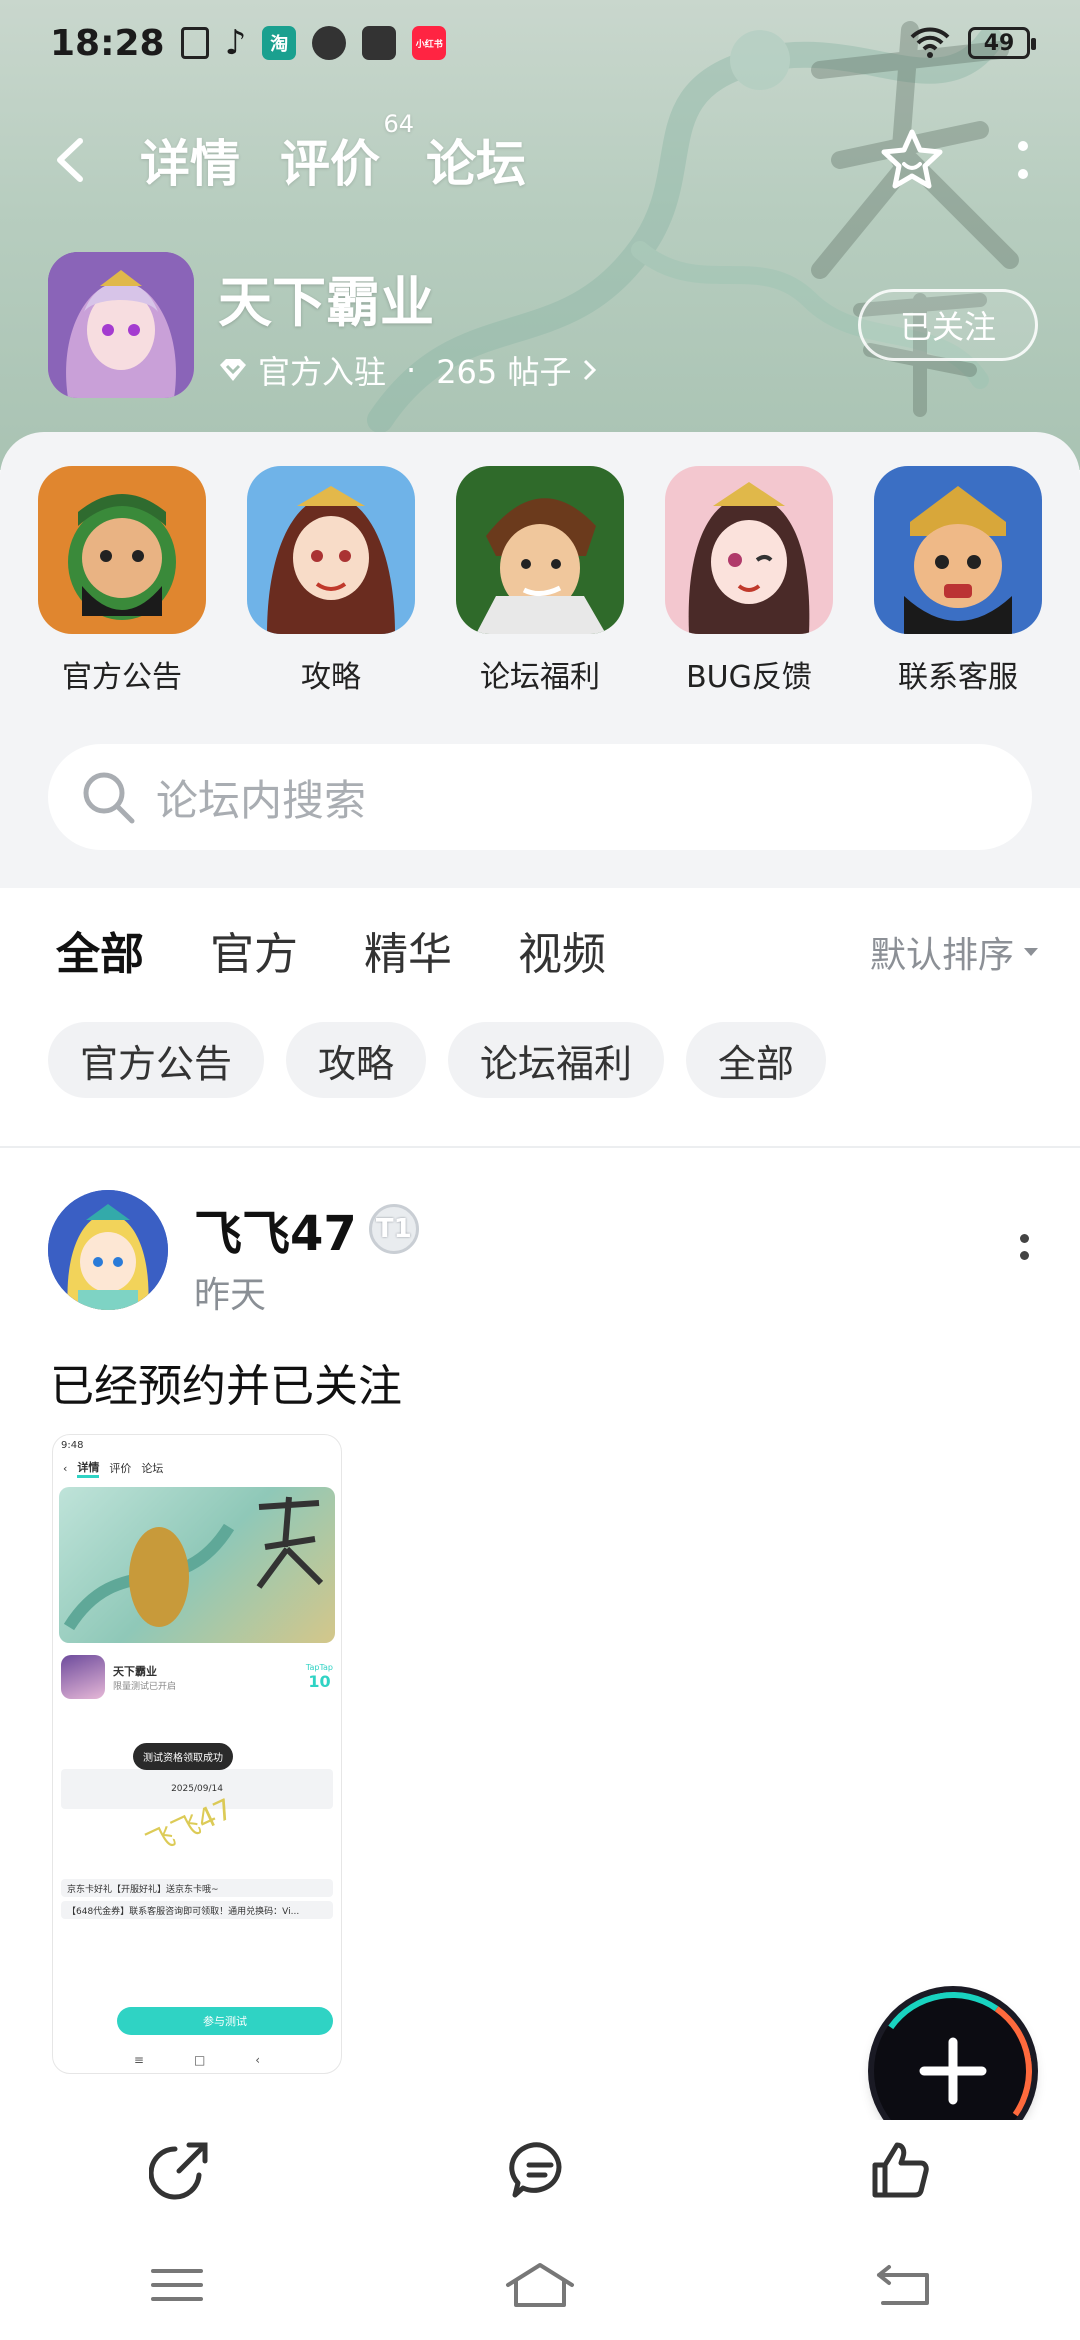 The height and width of the screenshot is (2340, 1080). What do you see at coordinates (540, 677) in the screenshot?
I see `shortcut-label: 论坛福利` at bounding box center [540, 677].